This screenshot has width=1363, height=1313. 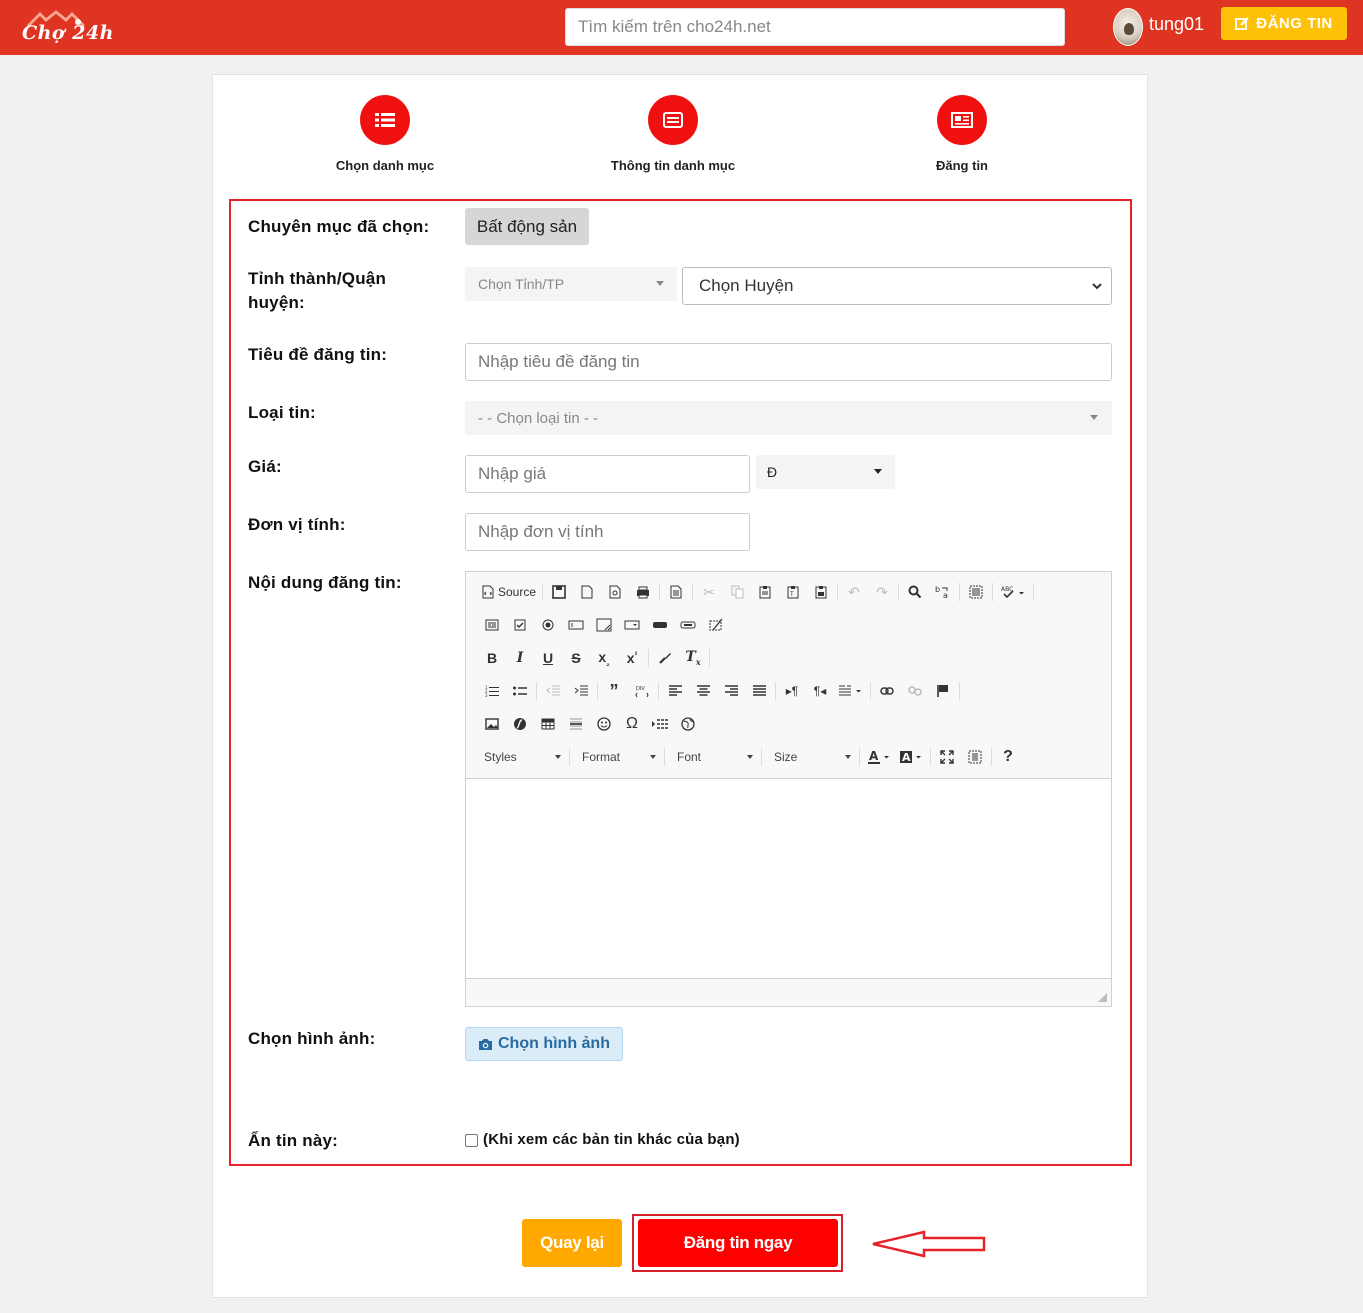 I want to click on hide-post-checkbox, so click(x=471, y=1140).